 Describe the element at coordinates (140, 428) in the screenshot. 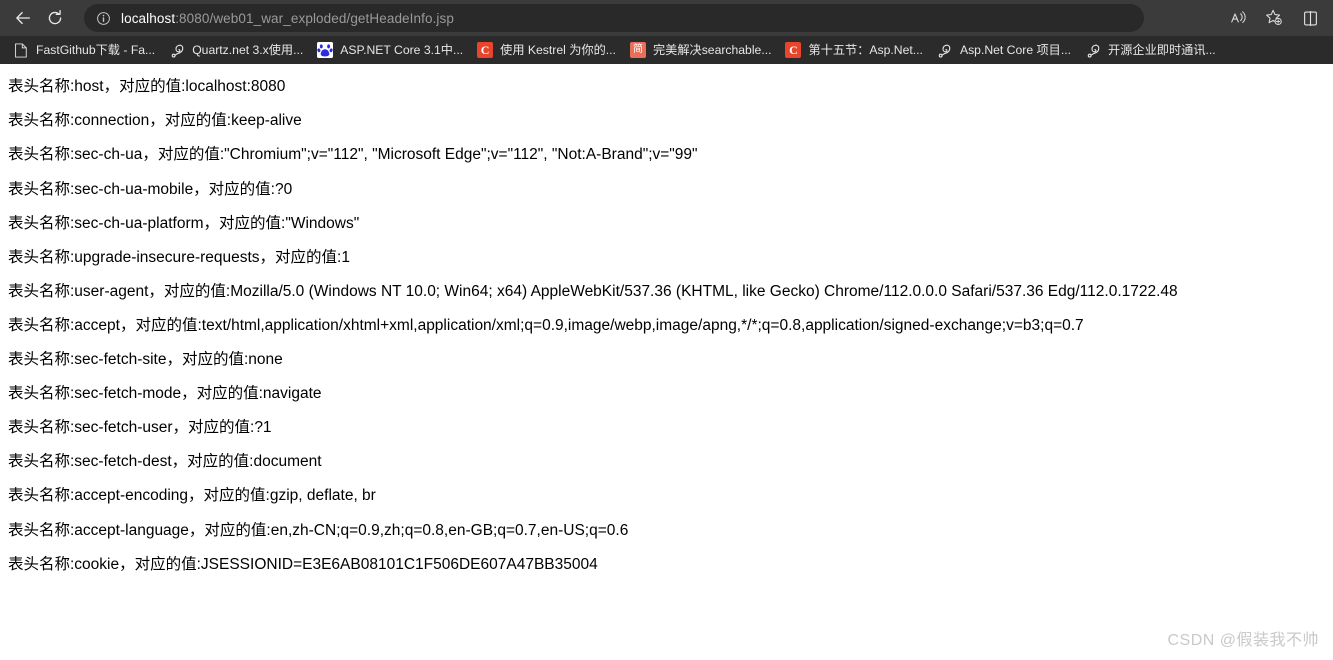

I see `header-line: 表头名称:sec-fetch-user，对应的值:?1` at that location.